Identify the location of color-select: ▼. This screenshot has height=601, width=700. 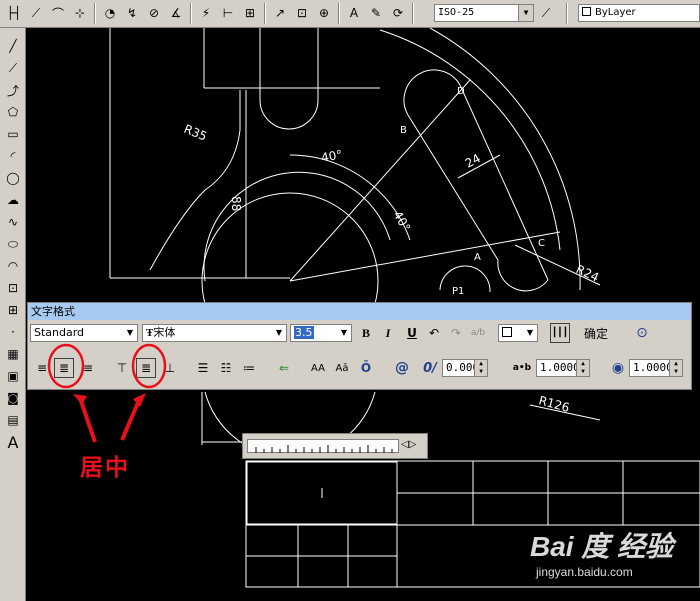
(518, 333).